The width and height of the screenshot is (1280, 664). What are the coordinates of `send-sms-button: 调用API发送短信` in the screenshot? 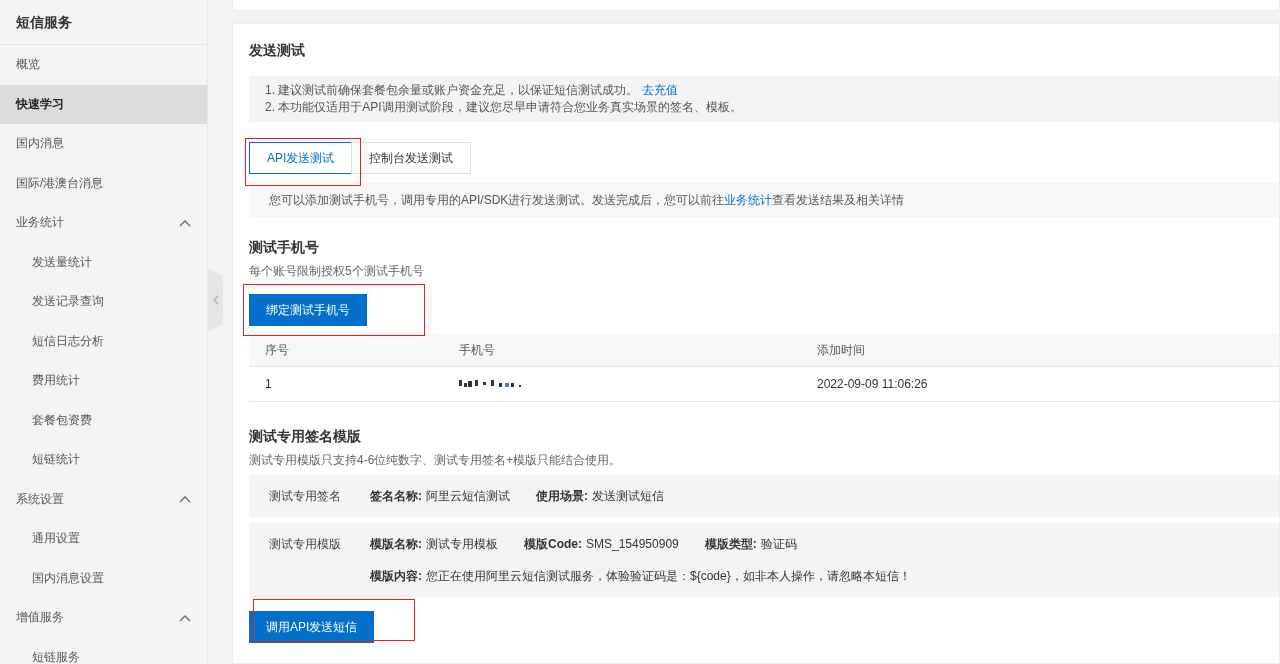 It's located at (312, 627).